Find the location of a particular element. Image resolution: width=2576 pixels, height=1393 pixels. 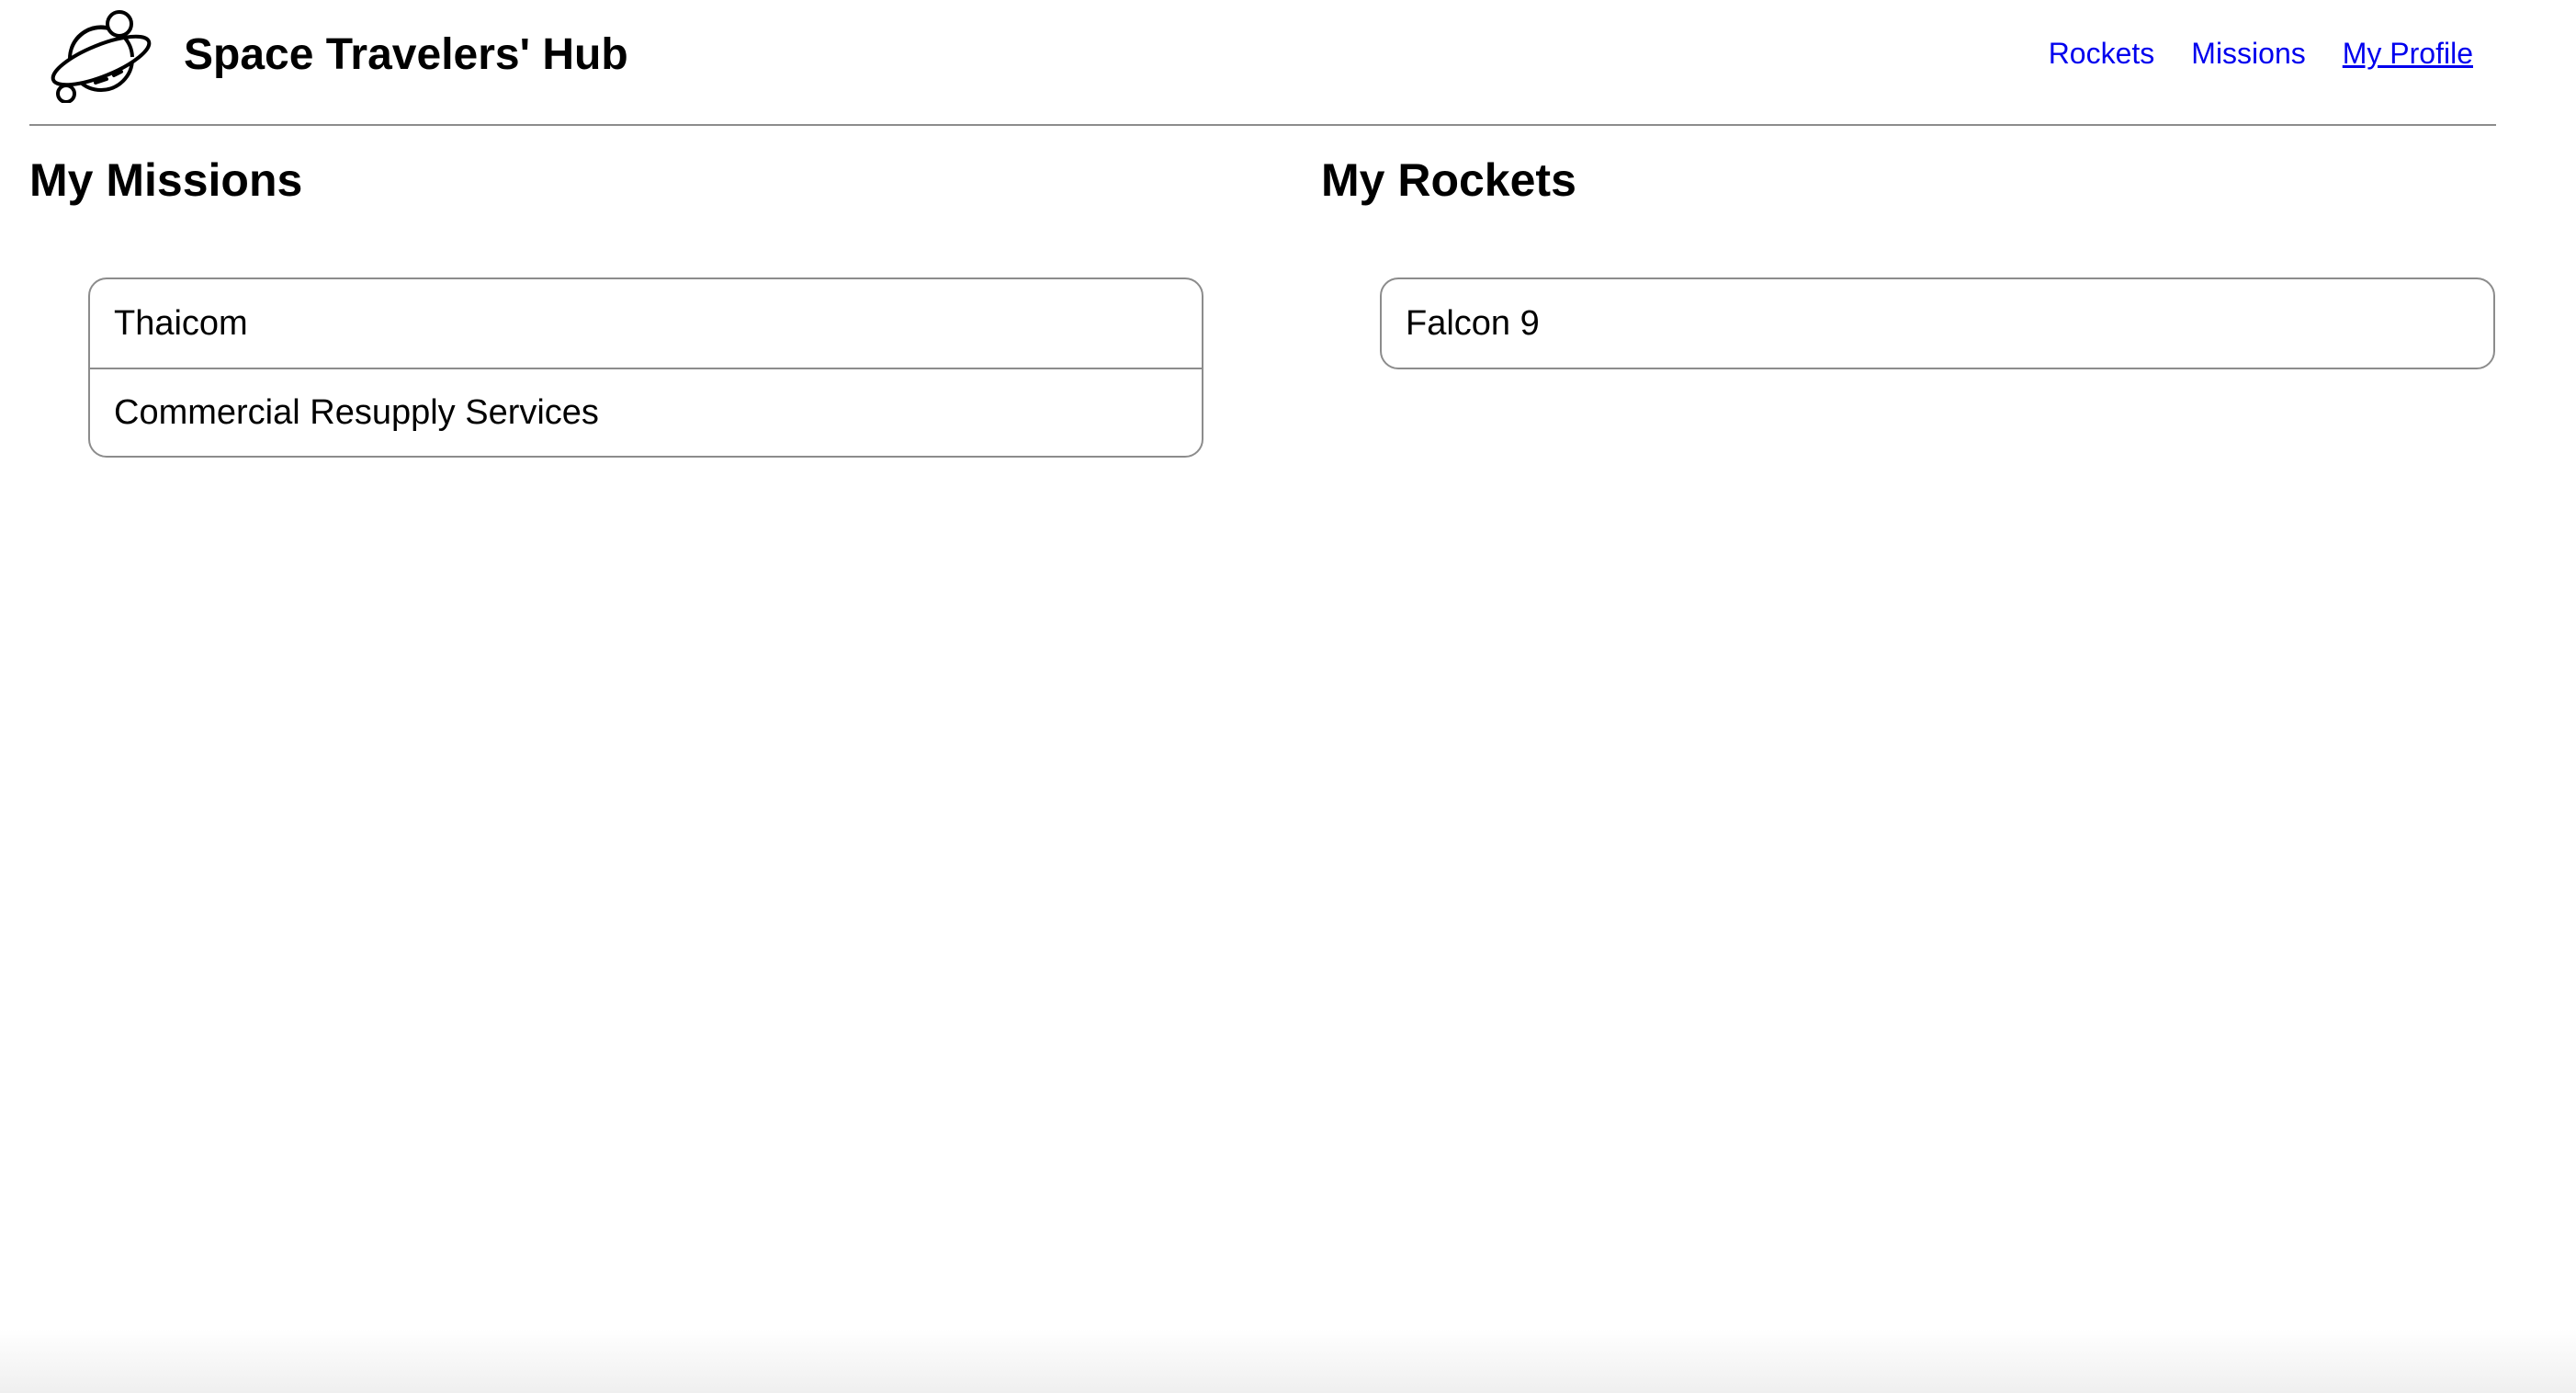

mission-item: Commercial Resupply Services is located at coordinates (646, 412).